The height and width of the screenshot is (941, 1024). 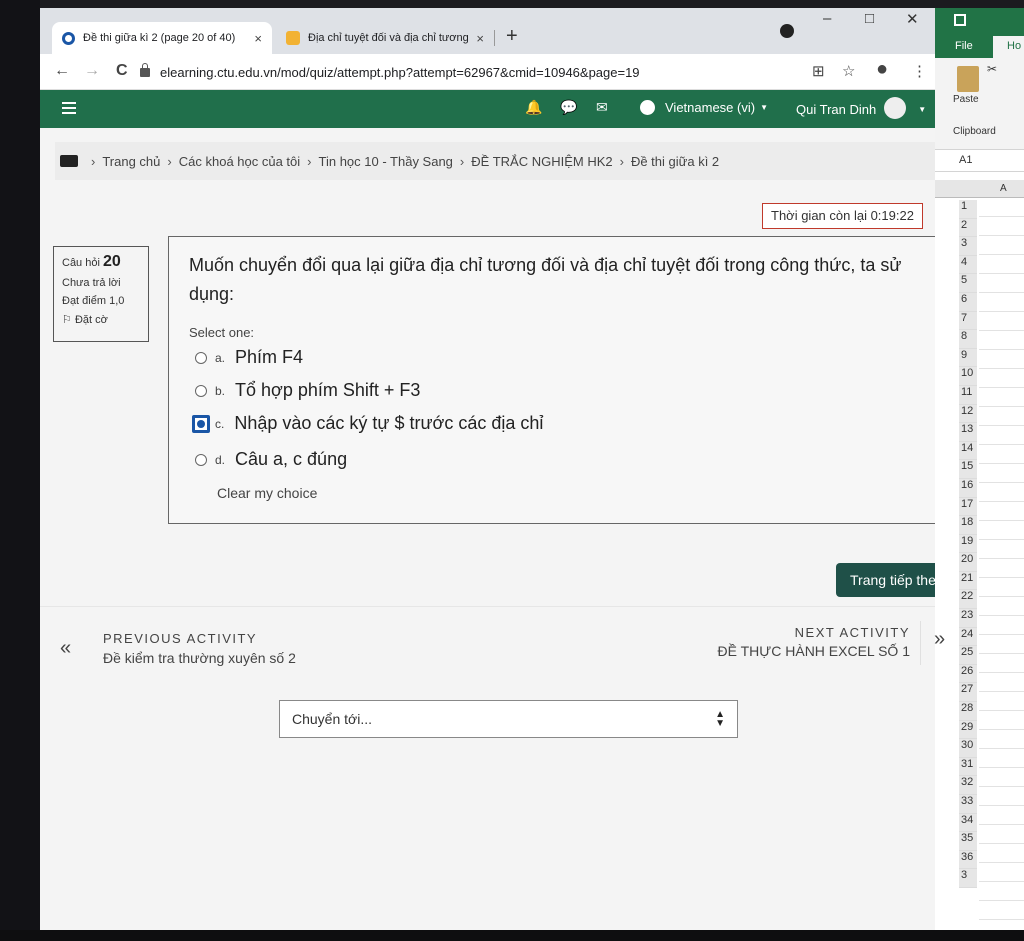 I want to click on option-text: Tổ hợp phím Shift + F3, so click(x=328, y=390).